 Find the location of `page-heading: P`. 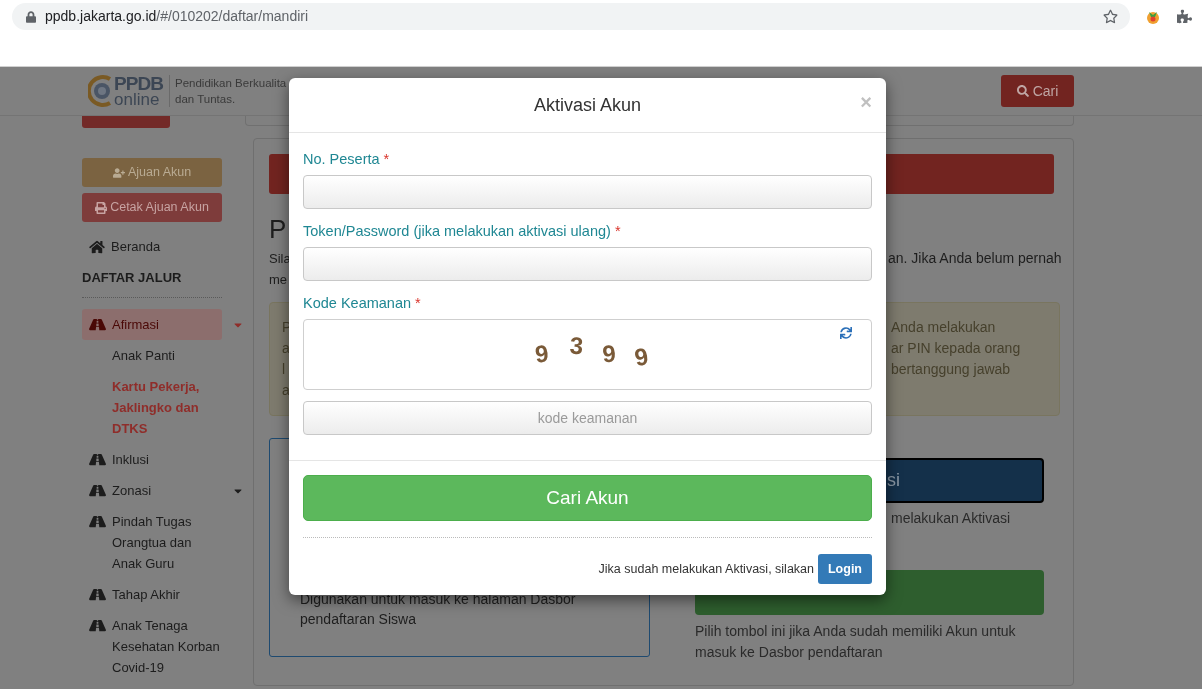

page-heading: P is located at coordinates (278, 229).